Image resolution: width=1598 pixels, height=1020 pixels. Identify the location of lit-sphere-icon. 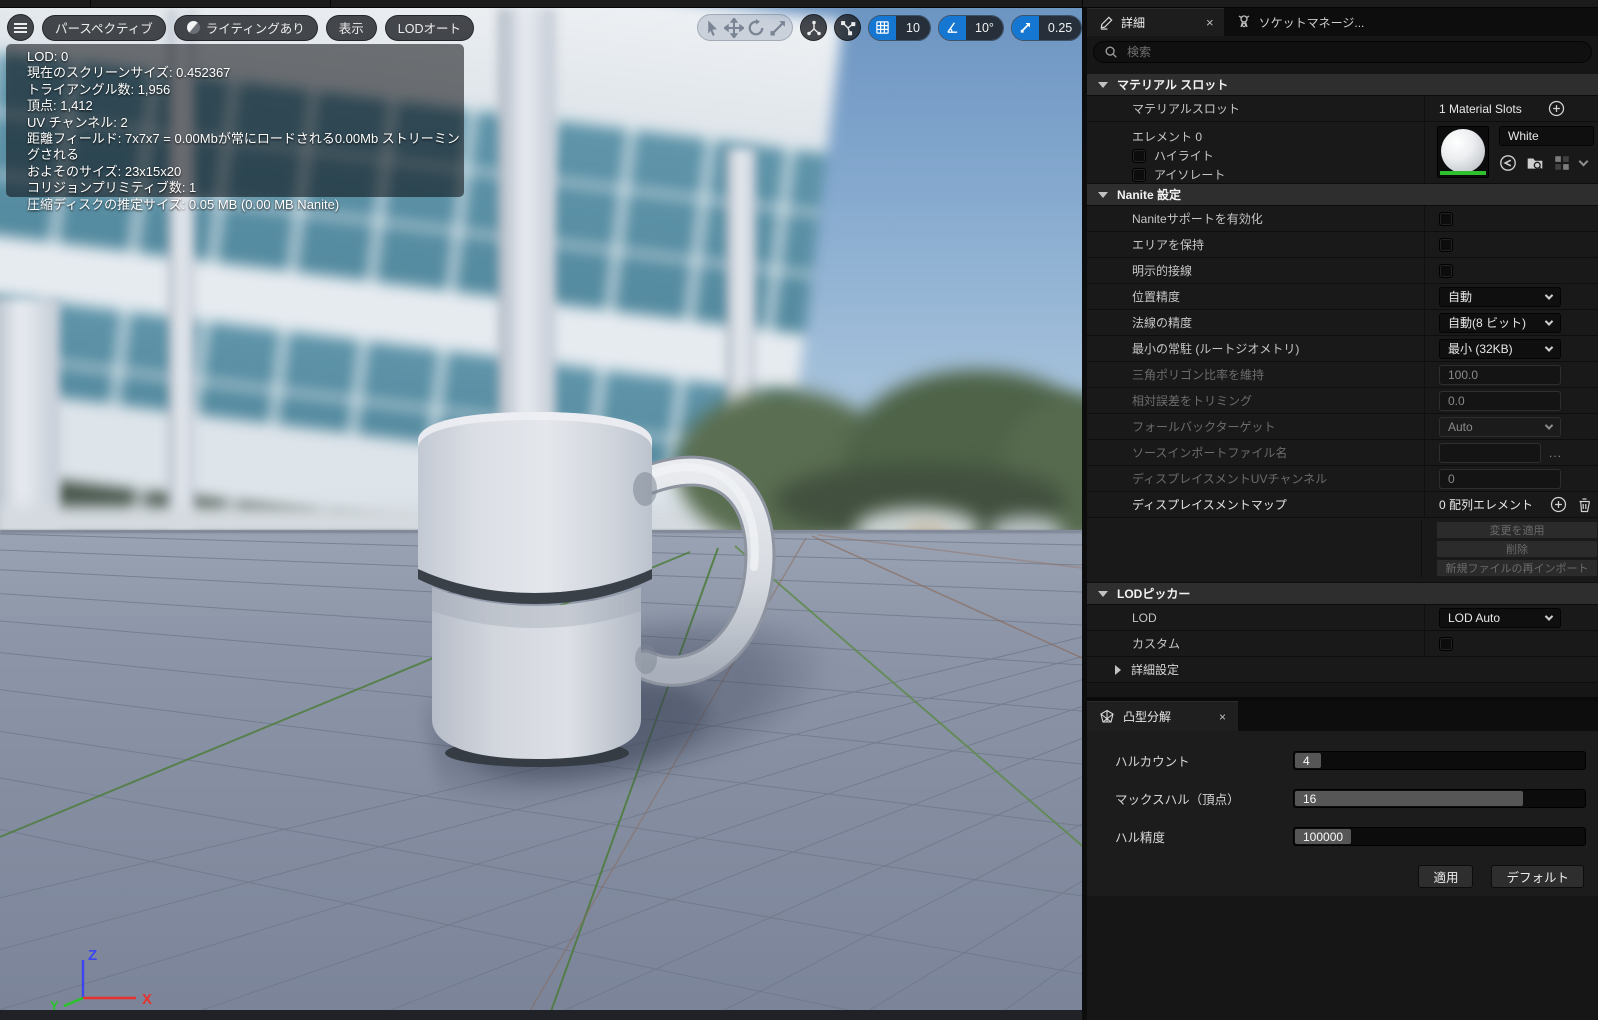
(193, 27).